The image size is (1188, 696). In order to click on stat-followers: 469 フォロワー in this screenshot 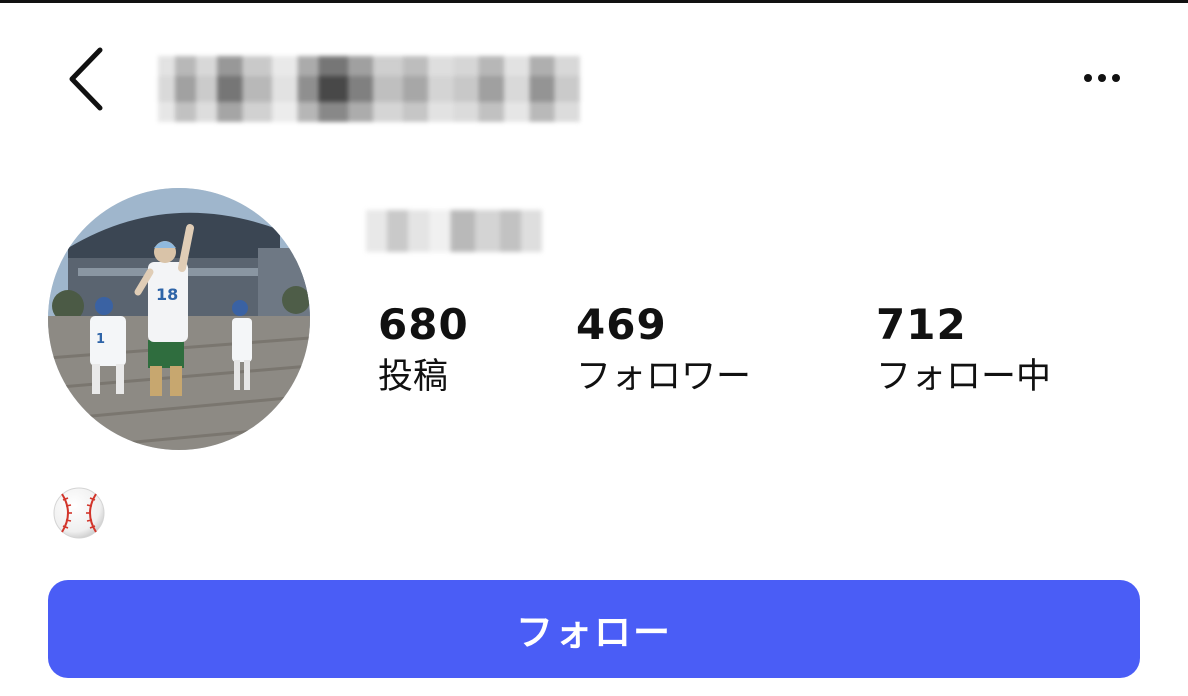, I will do `click(663, 350)`.